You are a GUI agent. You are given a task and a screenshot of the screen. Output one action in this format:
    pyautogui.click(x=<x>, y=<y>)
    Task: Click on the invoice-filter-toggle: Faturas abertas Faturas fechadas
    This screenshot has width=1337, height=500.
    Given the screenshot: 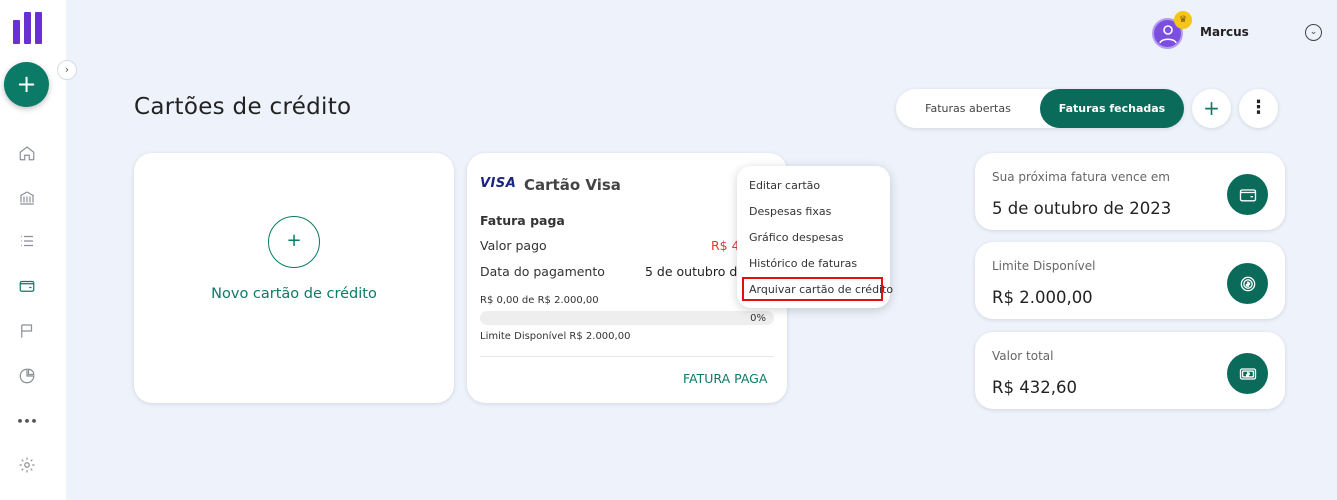 What is the action you would take?
    pyautogui.click(x=1040, y=108)
    